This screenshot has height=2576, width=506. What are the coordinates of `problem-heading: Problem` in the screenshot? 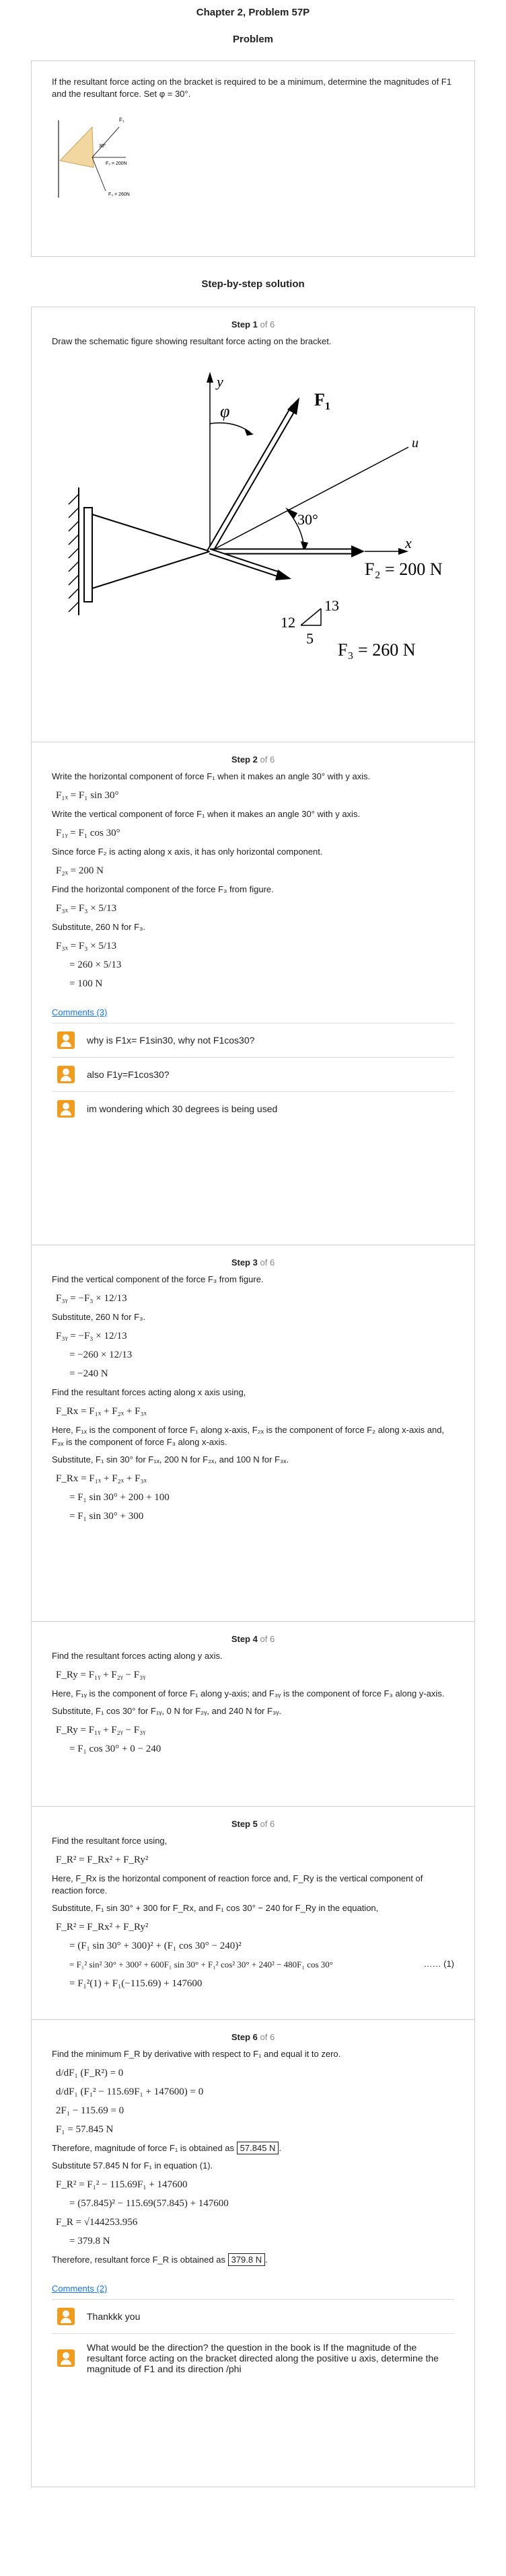 It's located at (252, 40).